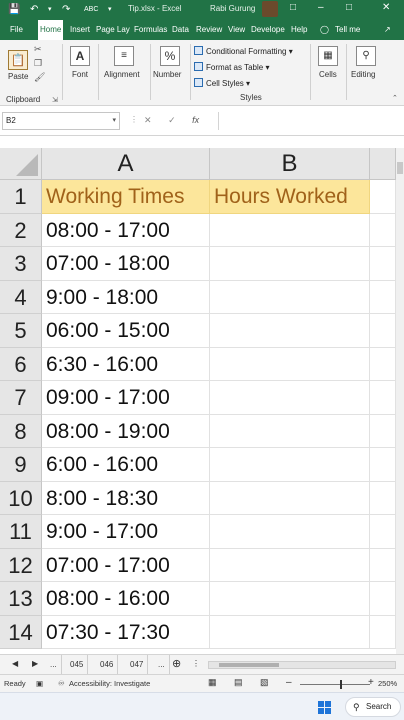  I want to click on paste-icon: 📋, so click(18, 60).